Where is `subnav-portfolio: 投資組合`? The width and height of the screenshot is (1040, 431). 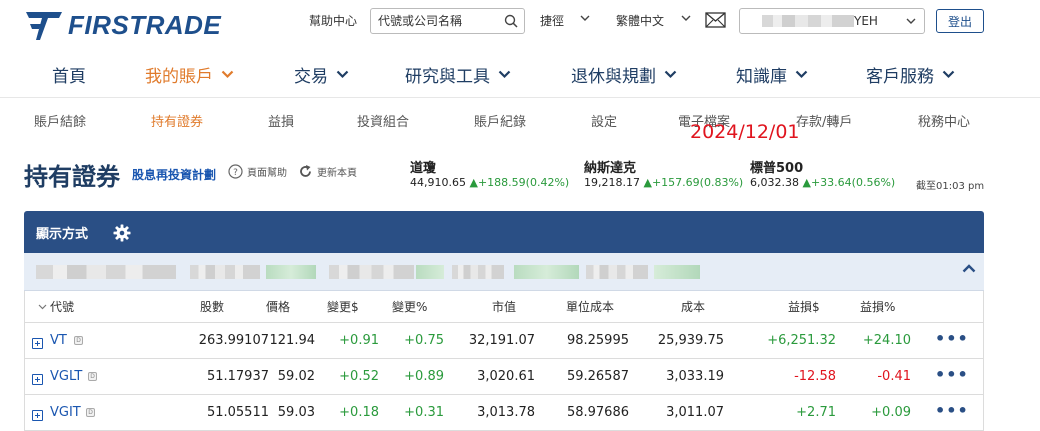 subnav-portfolio: 投資組合 is located at coordinates (383, 120).